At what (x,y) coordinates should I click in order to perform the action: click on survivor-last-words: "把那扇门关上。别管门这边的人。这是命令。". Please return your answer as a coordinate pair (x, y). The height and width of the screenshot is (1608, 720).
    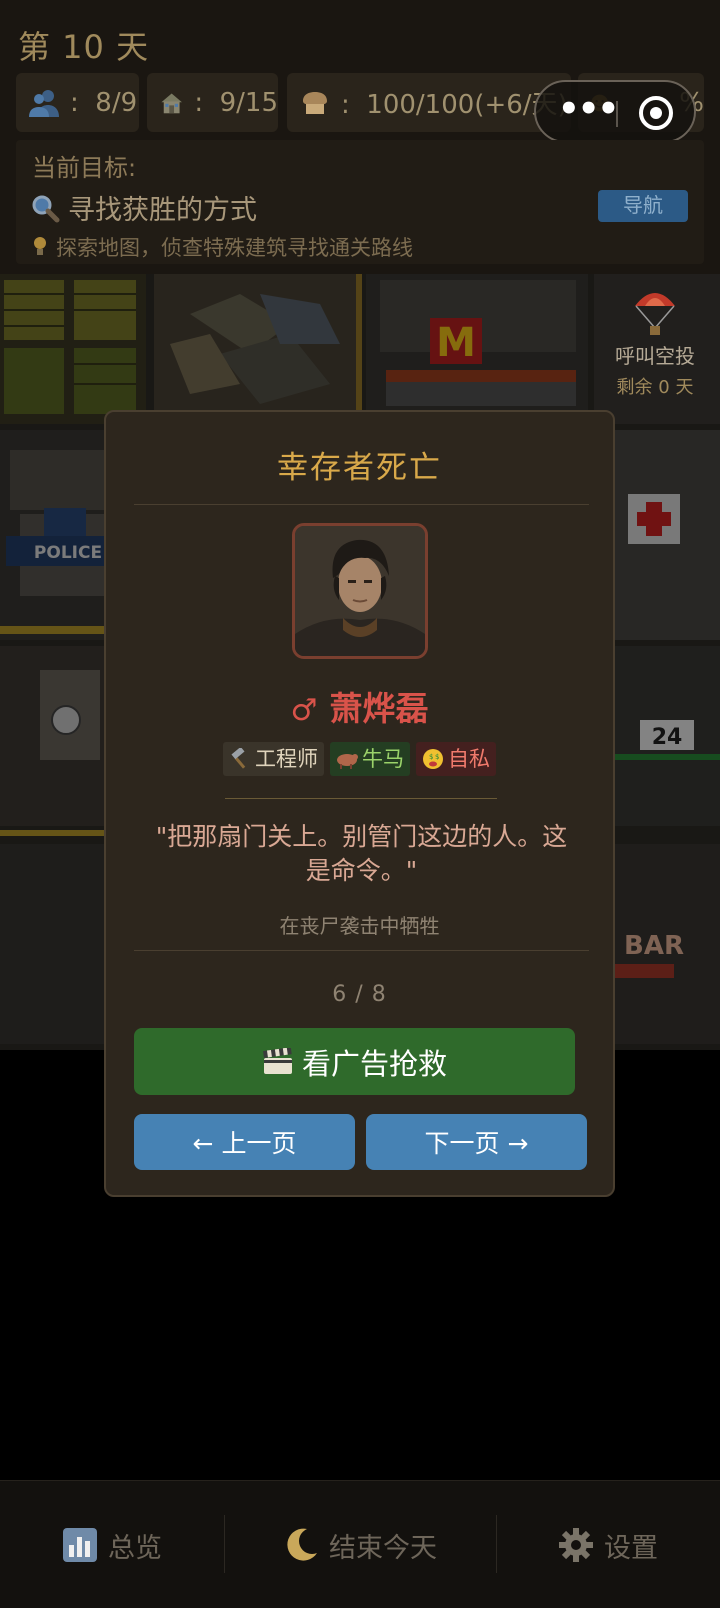
    Looking at the image, I should click on (361, 853).